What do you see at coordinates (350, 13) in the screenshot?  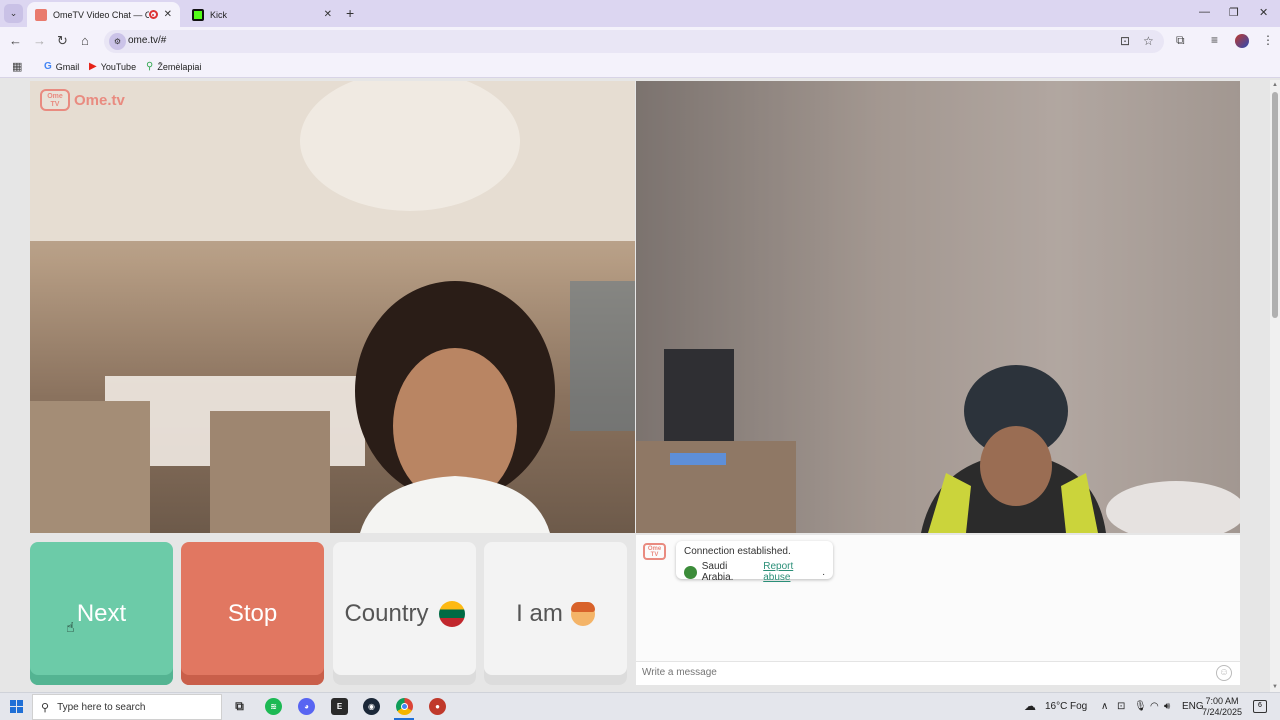 I see `new-tab-icon: +` at bounding box center [350, 13].